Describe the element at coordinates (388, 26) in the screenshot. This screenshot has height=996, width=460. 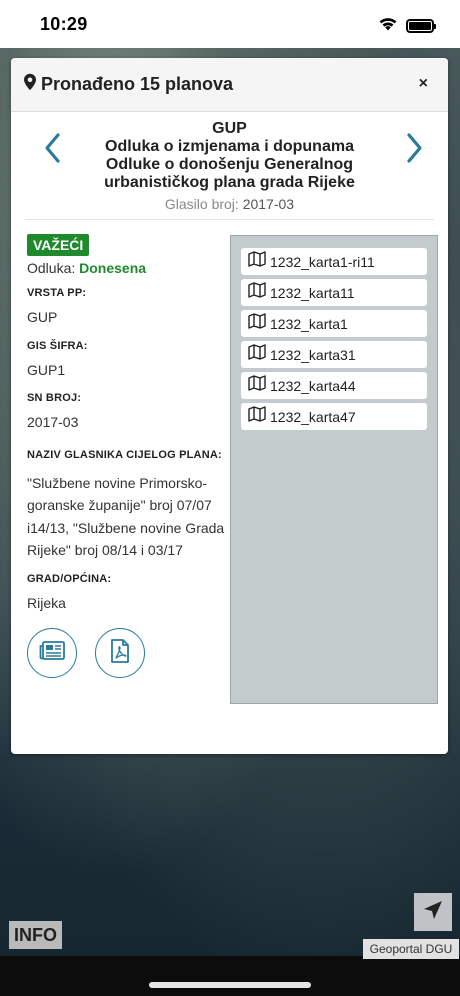
I see `wifi-icon` at that location.